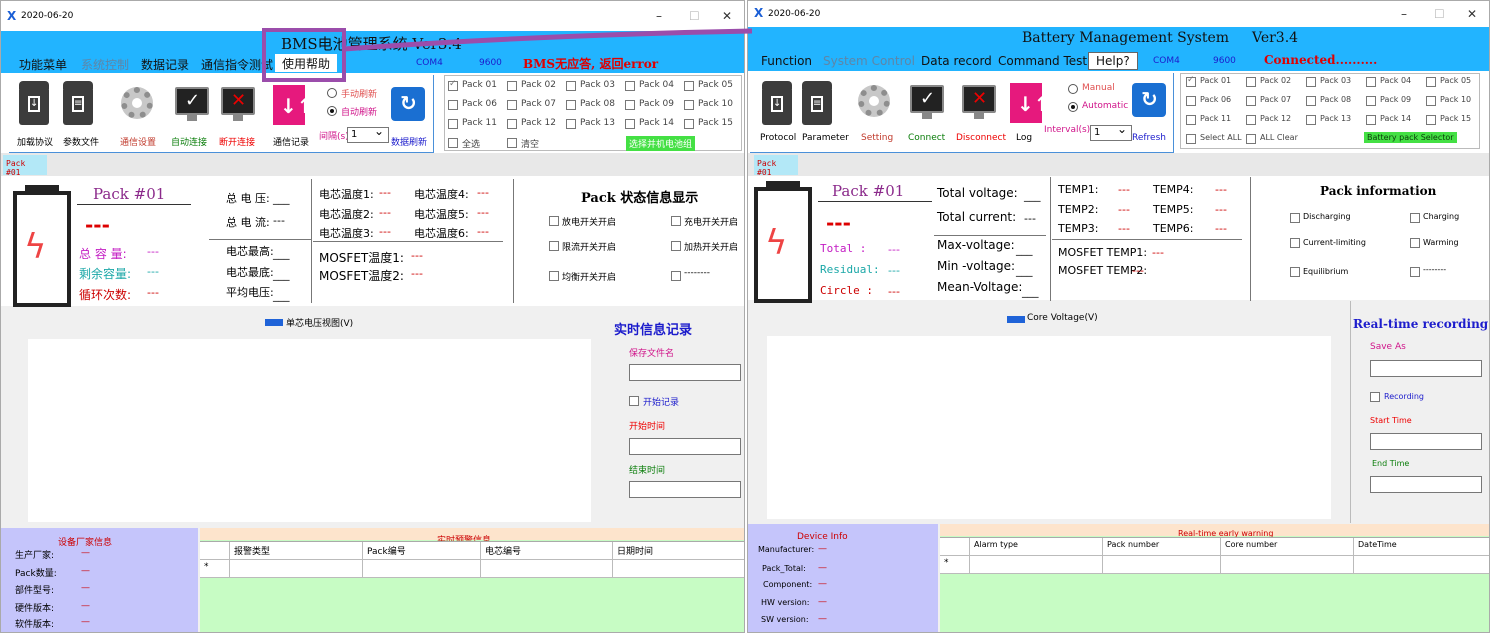  Describe the element at coordinates (1336, 99) in the screenshot. I see `pack-checkbox-label: Pack 08` at that location.